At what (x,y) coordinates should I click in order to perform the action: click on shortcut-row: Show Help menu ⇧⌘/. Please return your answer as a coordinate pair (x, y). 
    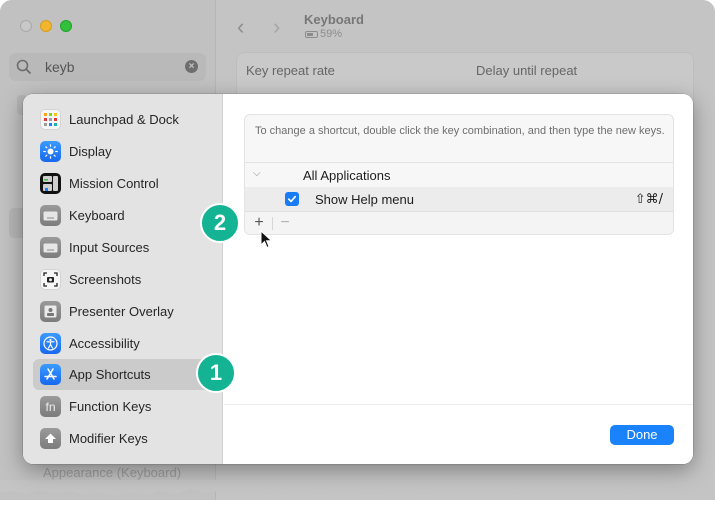
    Looking at the image, I should click on (459, 199).